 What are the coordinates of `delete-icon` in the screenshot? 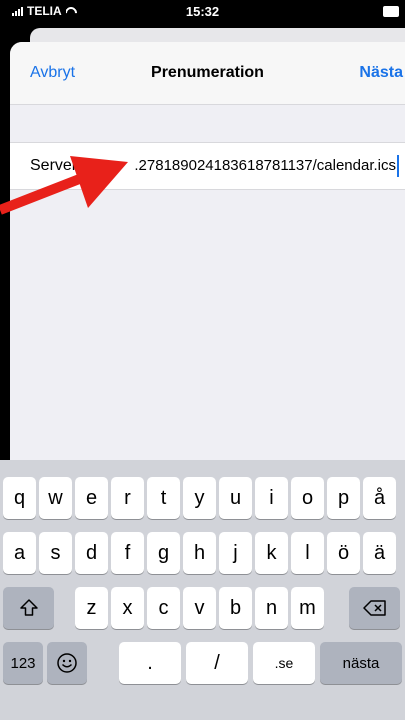 It's located at (374, 608).